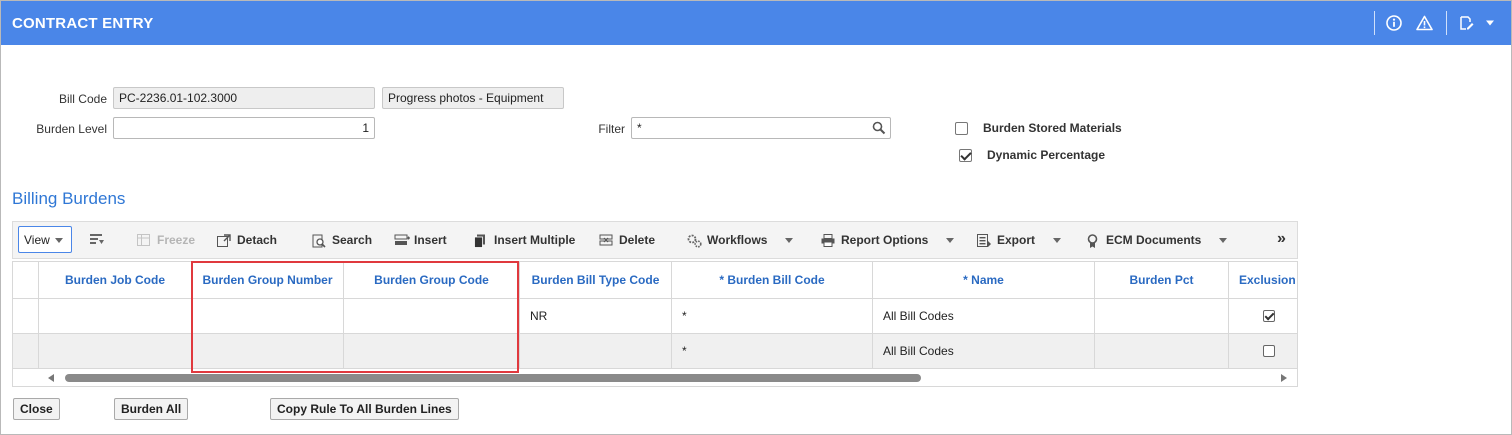 The image size is (1512, 435). Describe the element at coordinates (1263, 280) in the screenshot. I see `column-header-exclusion: Exclusion` at that location.